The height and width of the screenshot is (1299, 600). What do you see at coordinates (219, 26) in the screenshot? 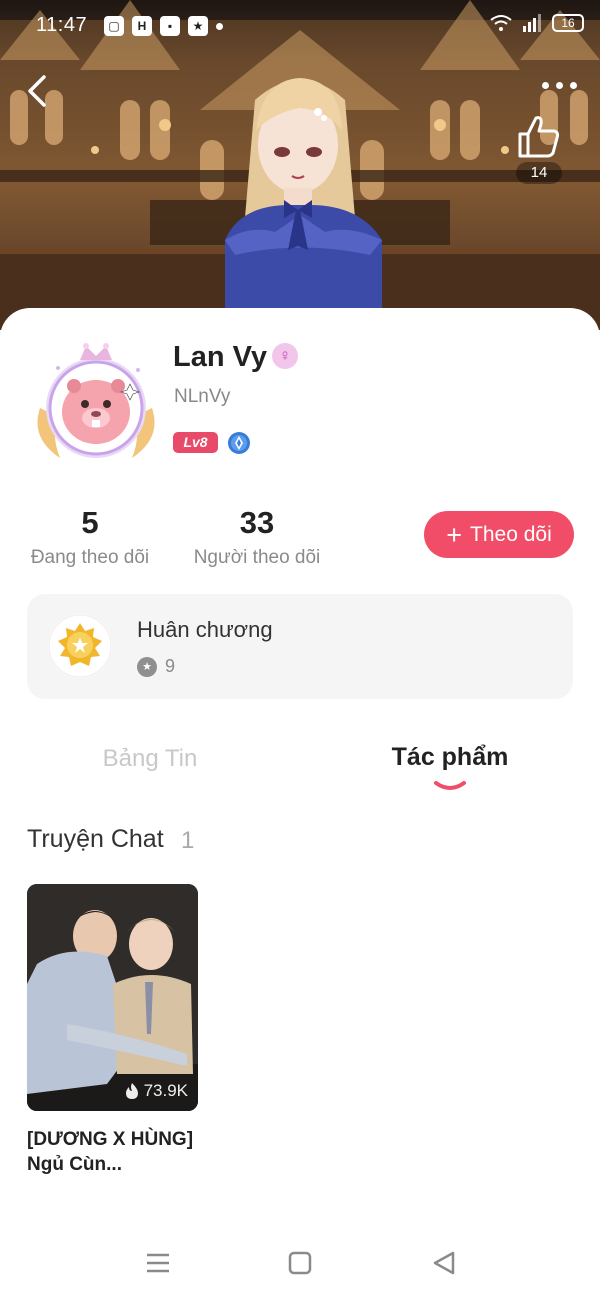
I see `notification-dot-icon` at bounding box center [219, 26].